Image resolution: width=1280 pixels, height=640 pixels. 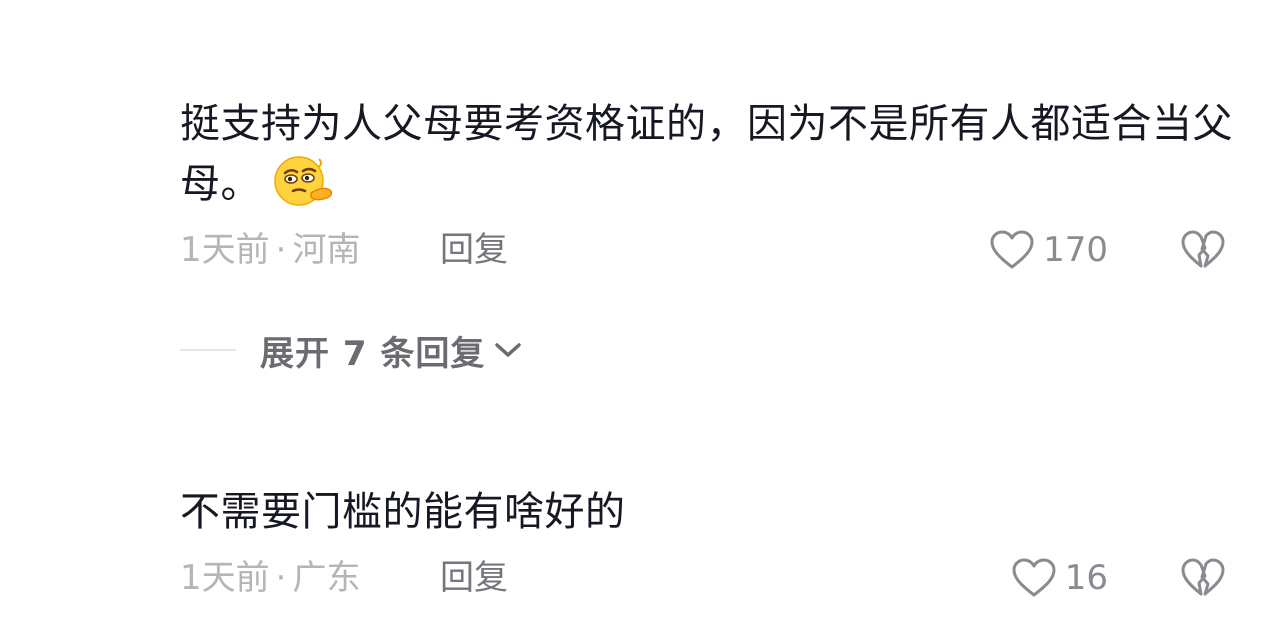 I want to click on chevron-down-icon, so click(x=508, y=350).